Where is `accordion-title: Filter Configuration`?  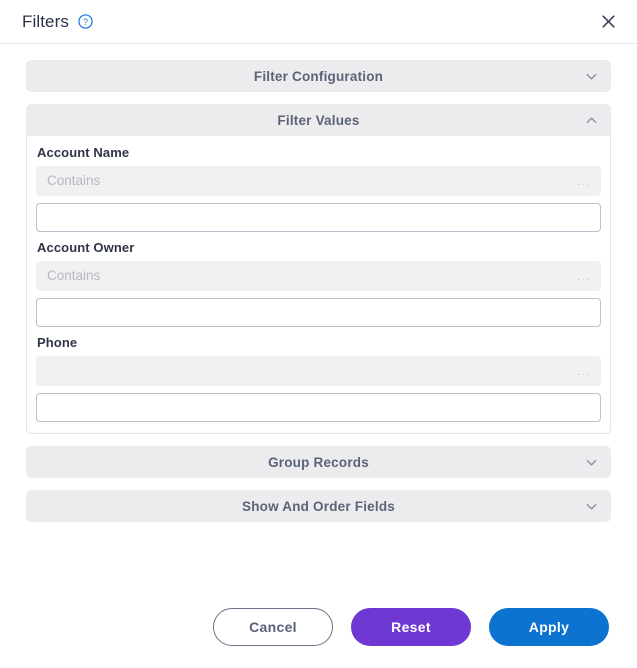
accordion-title: Filter Configuration is located at coordinates (318, 76).